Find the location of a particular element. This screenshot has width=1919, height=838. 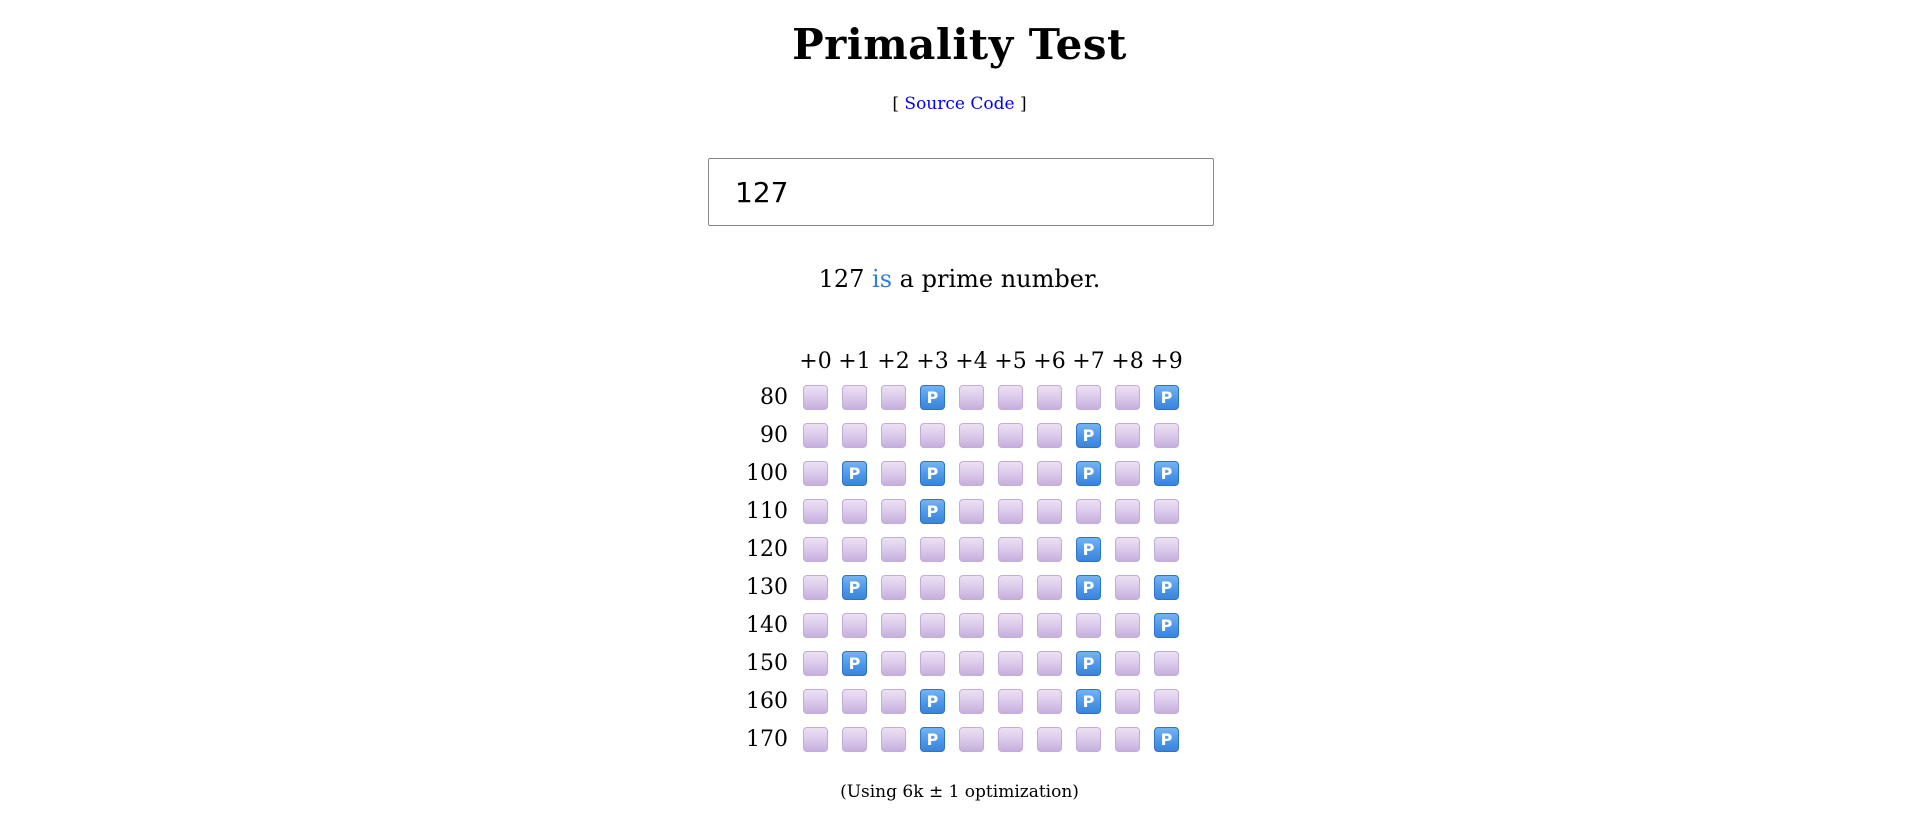

grid-row: 80 P P is located at coordinates (962, 397).